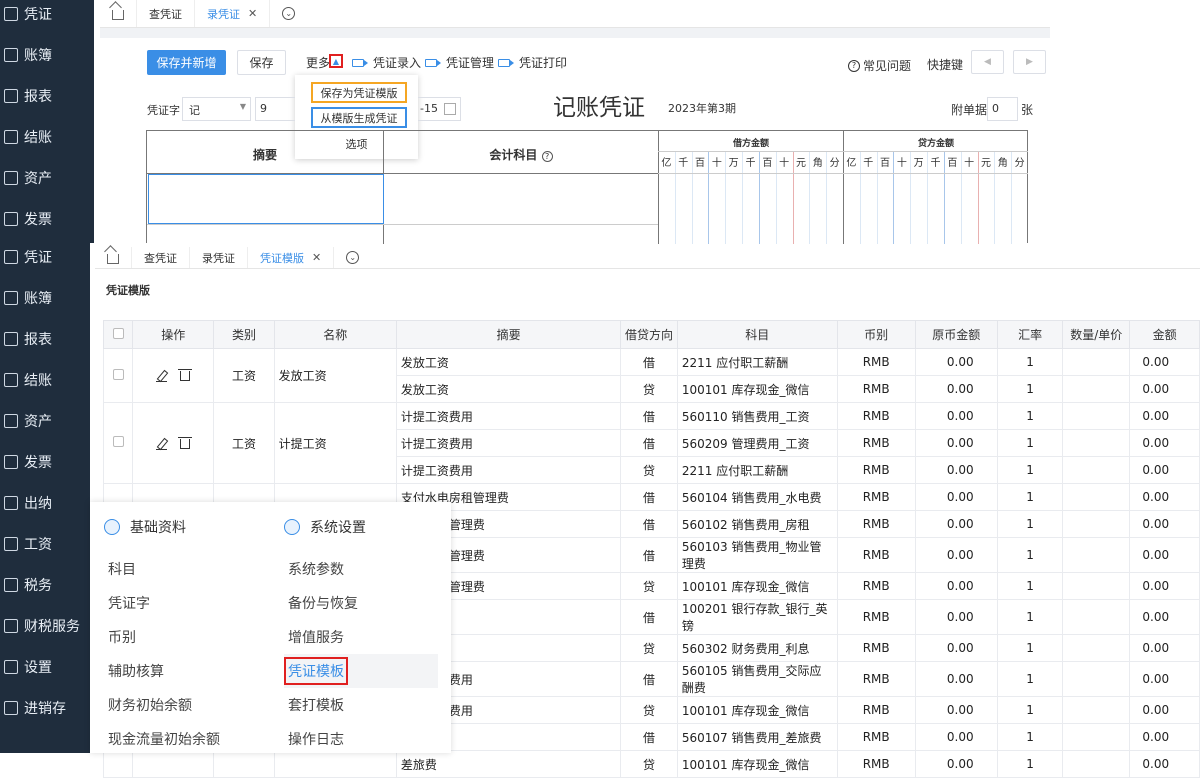 The height and width of the screenshot is (778, 1200). What do you see at coordinates (45, 707) in the screenshot?
I see `nav-item-11: 进销存` at bounding box center [45, 707].